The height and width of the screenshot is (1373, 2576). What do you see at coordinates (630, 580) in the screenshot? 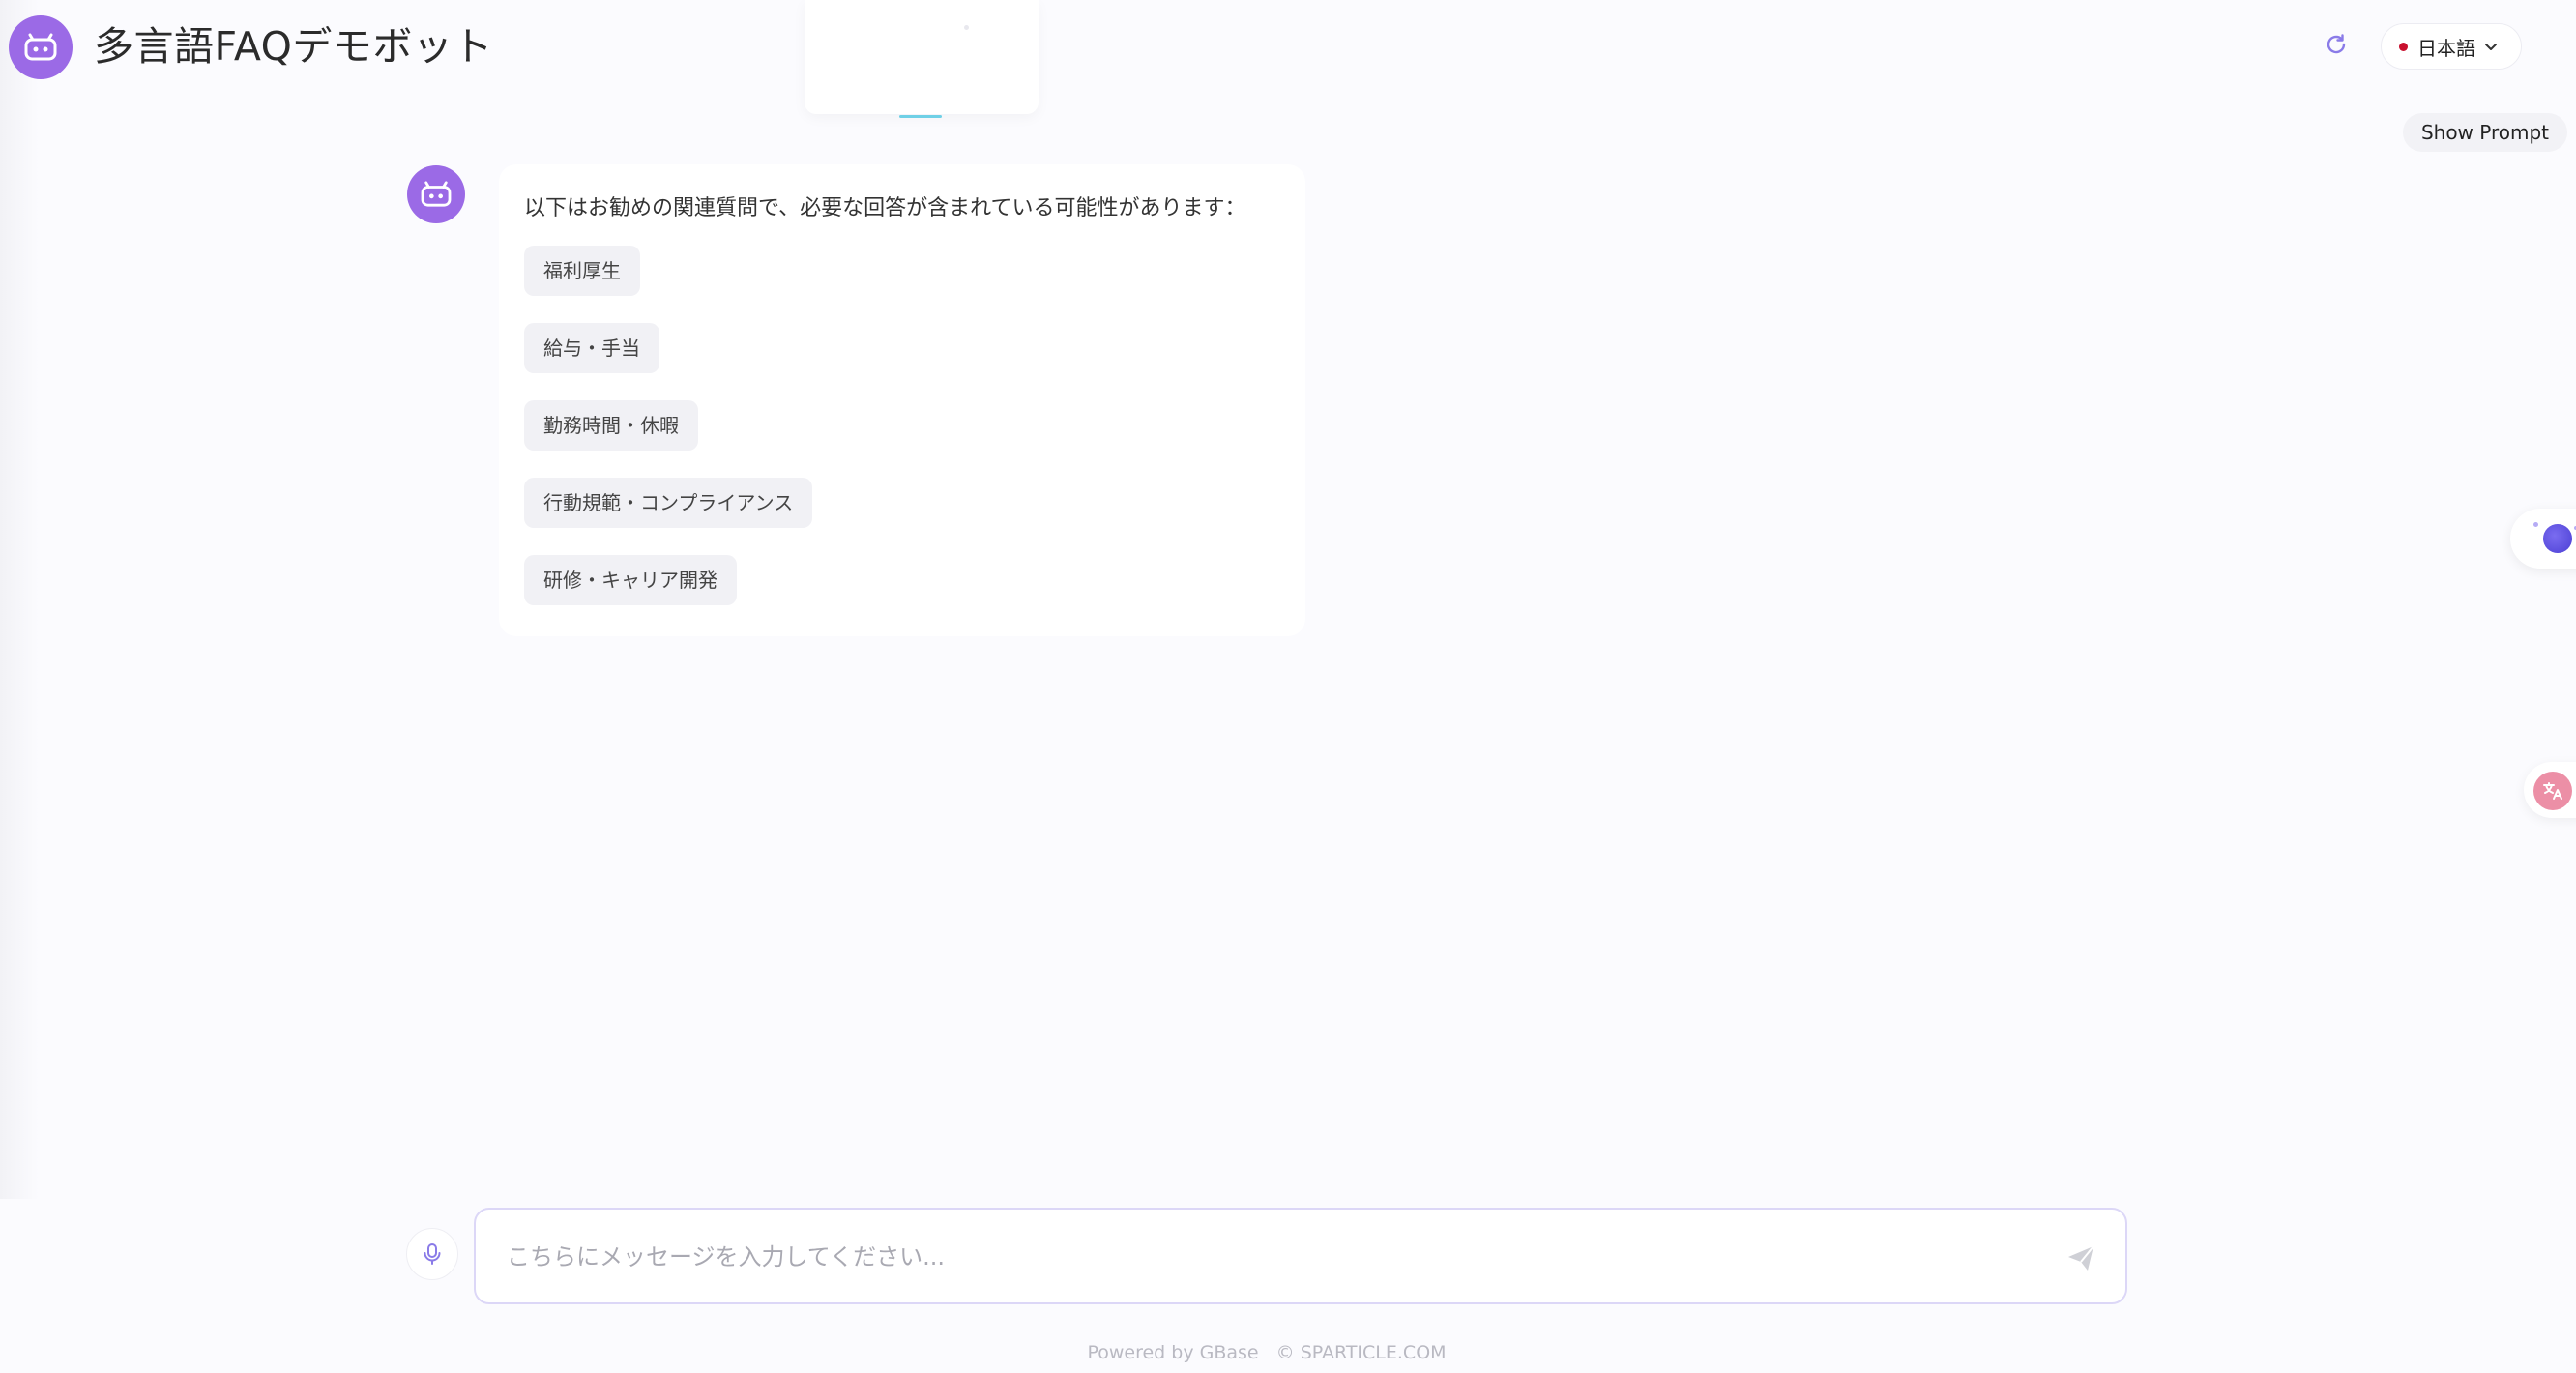
I see `suggestion-chip: 研修・キャリア開発` at bounding box center [630, 580].